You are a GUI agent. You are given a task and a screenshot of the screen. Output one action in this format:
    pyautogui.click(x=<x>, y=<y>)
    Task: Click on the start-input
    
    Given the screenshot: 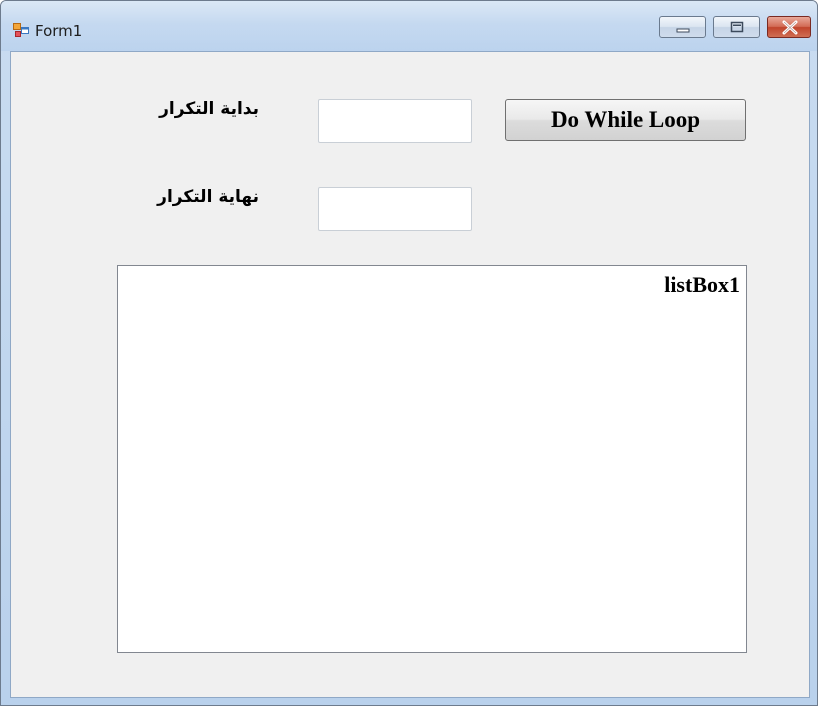 What is the action you would take?
    pyautogui.click(x=395, y=121)
    